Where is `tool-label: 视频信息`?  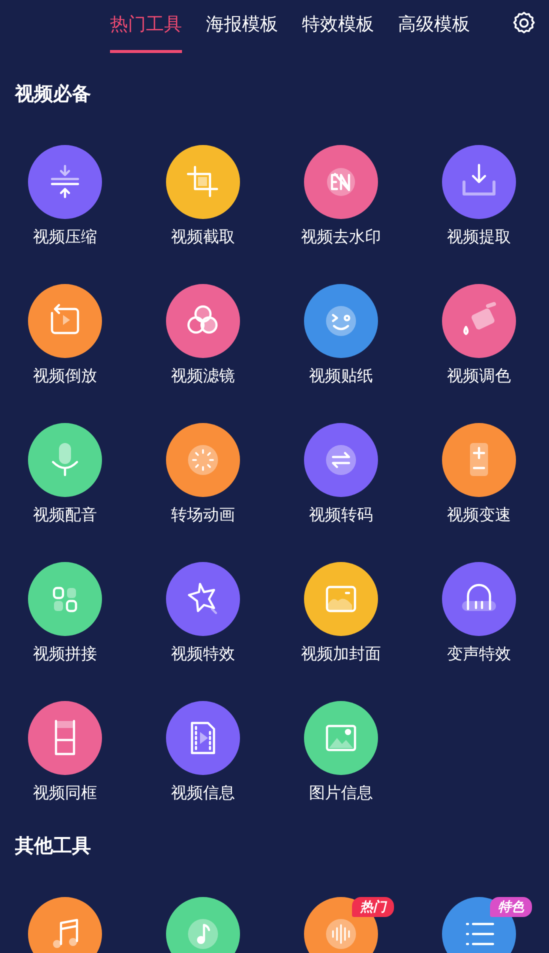 tool-label: 视频信息 is located at coordinates (203, 794).